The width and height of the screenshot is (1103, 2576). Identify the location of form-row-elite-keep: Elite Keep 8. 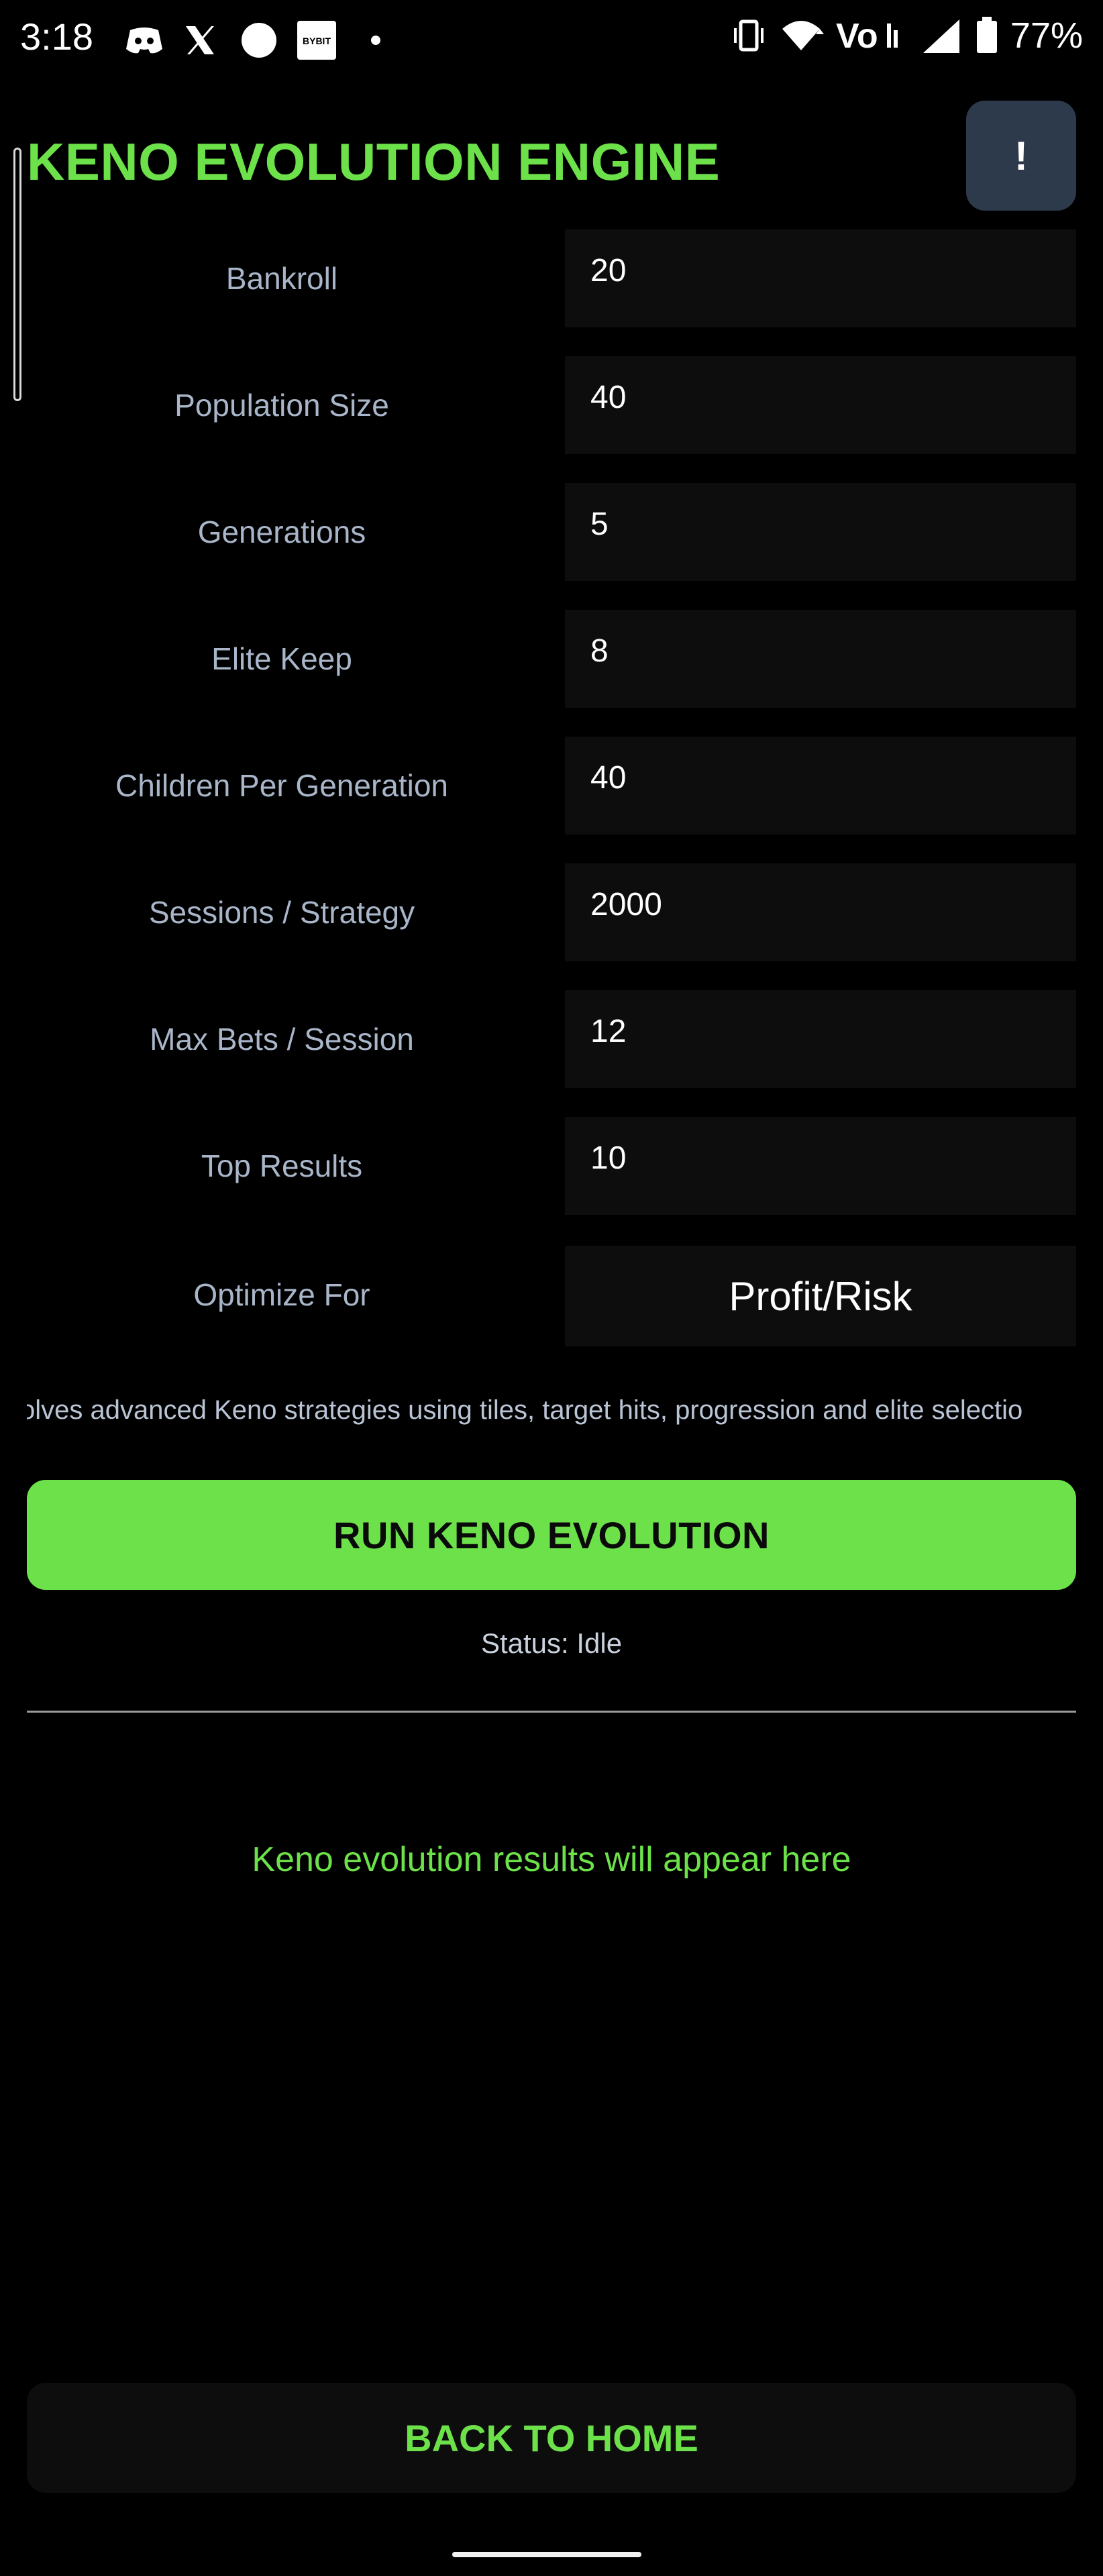
(551, 659).